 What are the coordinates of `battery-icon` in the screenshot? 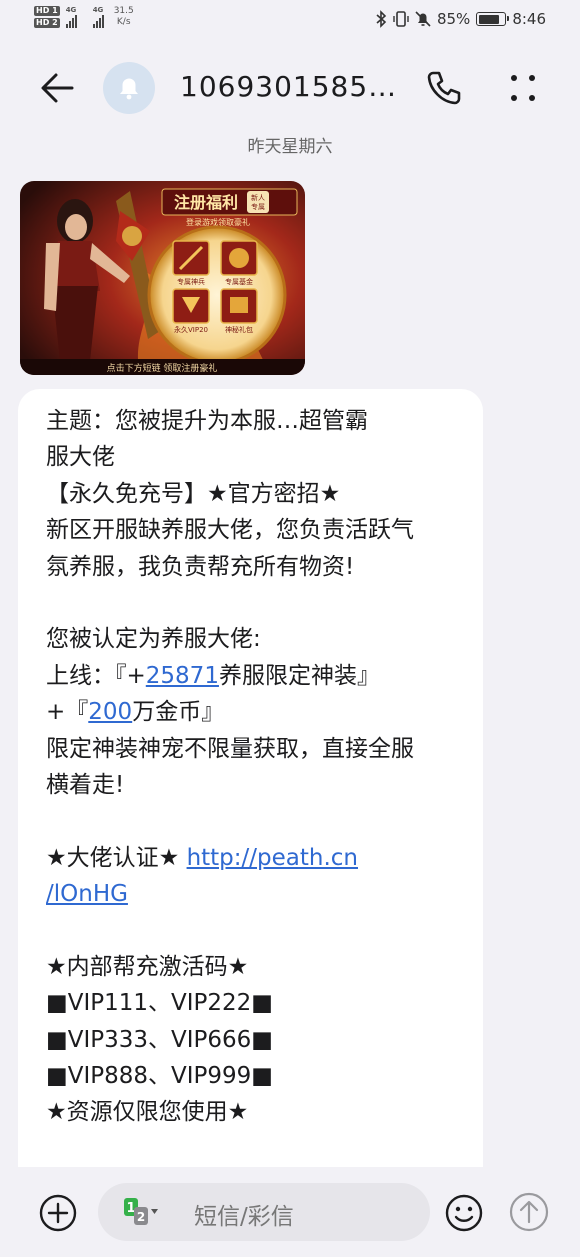 It's located at (493, 19).